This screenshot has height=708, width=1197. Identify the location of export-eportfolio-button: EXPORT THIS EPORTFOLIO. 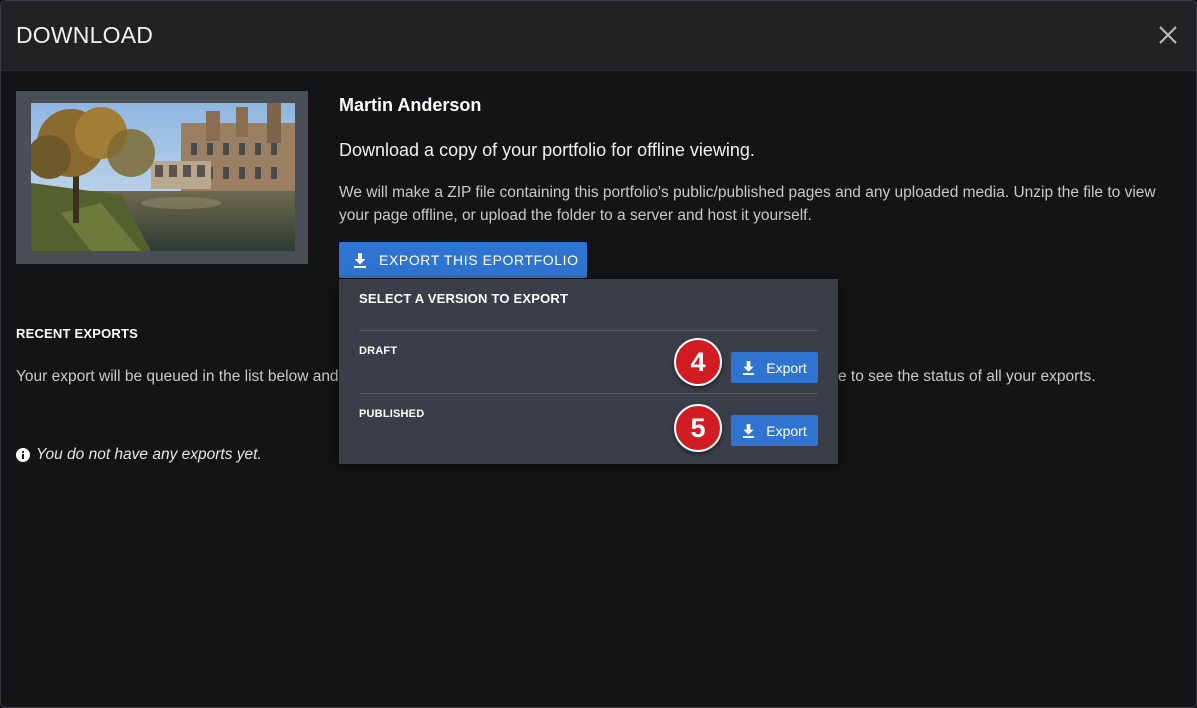
(463, 260).